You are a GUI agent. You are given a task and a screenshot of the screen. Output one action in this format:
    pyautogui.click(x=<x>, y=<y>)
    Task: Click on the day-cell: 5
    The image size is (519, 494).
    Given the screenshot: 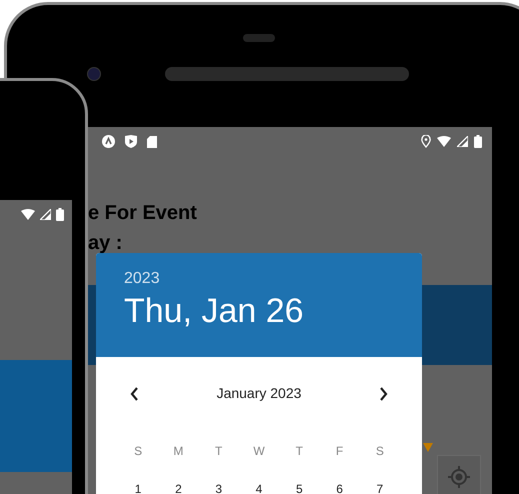 What is the action you would take?
    pyautogui.click(x=299, y=488)
    